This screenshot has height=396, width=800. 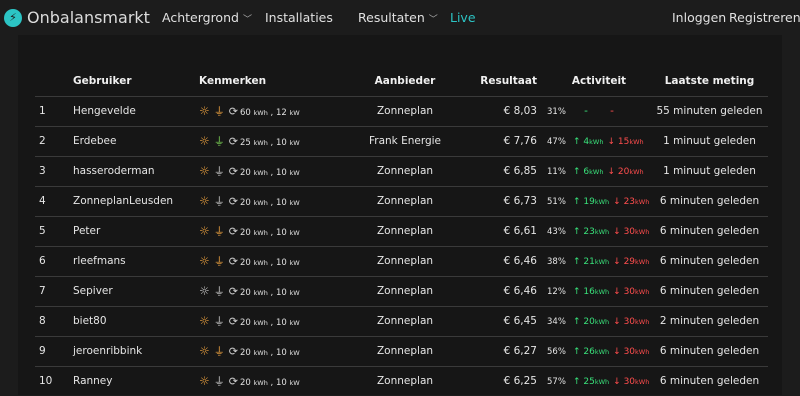 What do you see at coordinates (599, 81) in the screenshot?
I see `header-activiteit: Activiteit` at bounding box center [599, 81].